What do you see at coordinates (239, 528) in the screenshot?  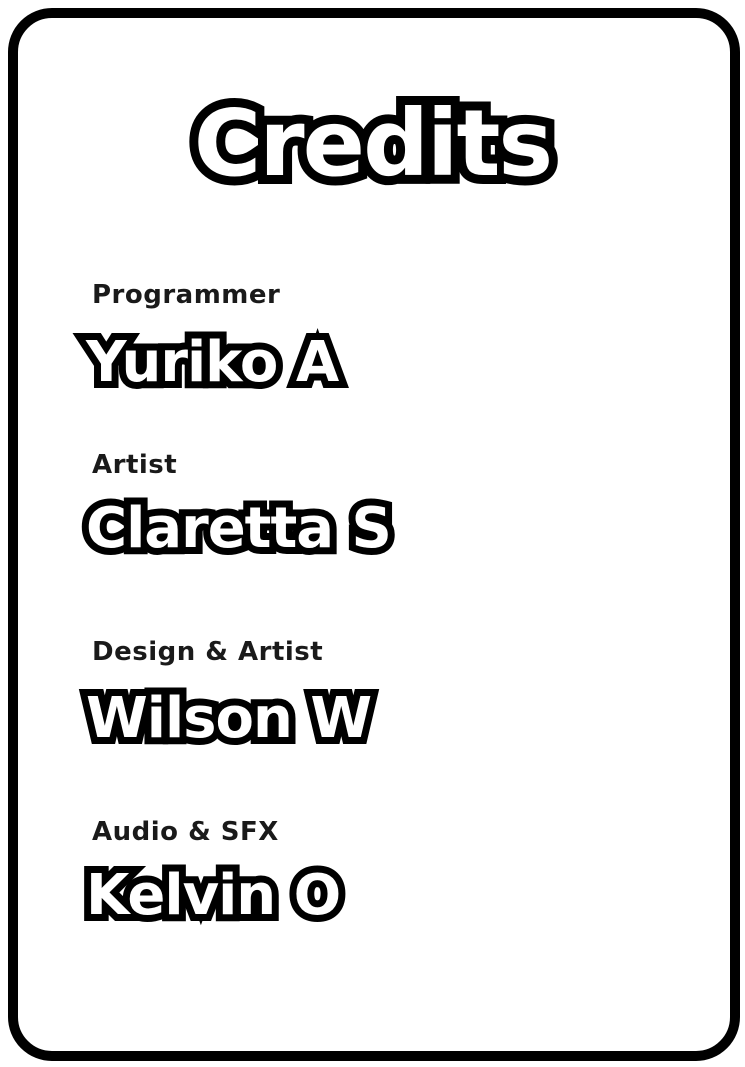 I see `credit-name-artist: Claretta S` at bounding box center [239, 528].